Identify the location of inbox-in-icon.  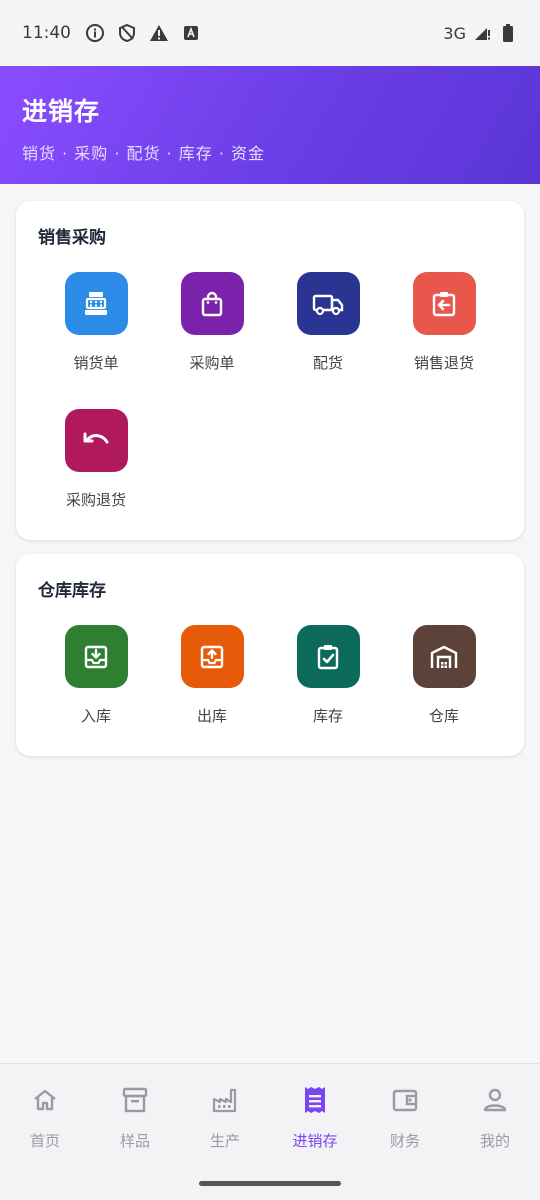
(96, 656).